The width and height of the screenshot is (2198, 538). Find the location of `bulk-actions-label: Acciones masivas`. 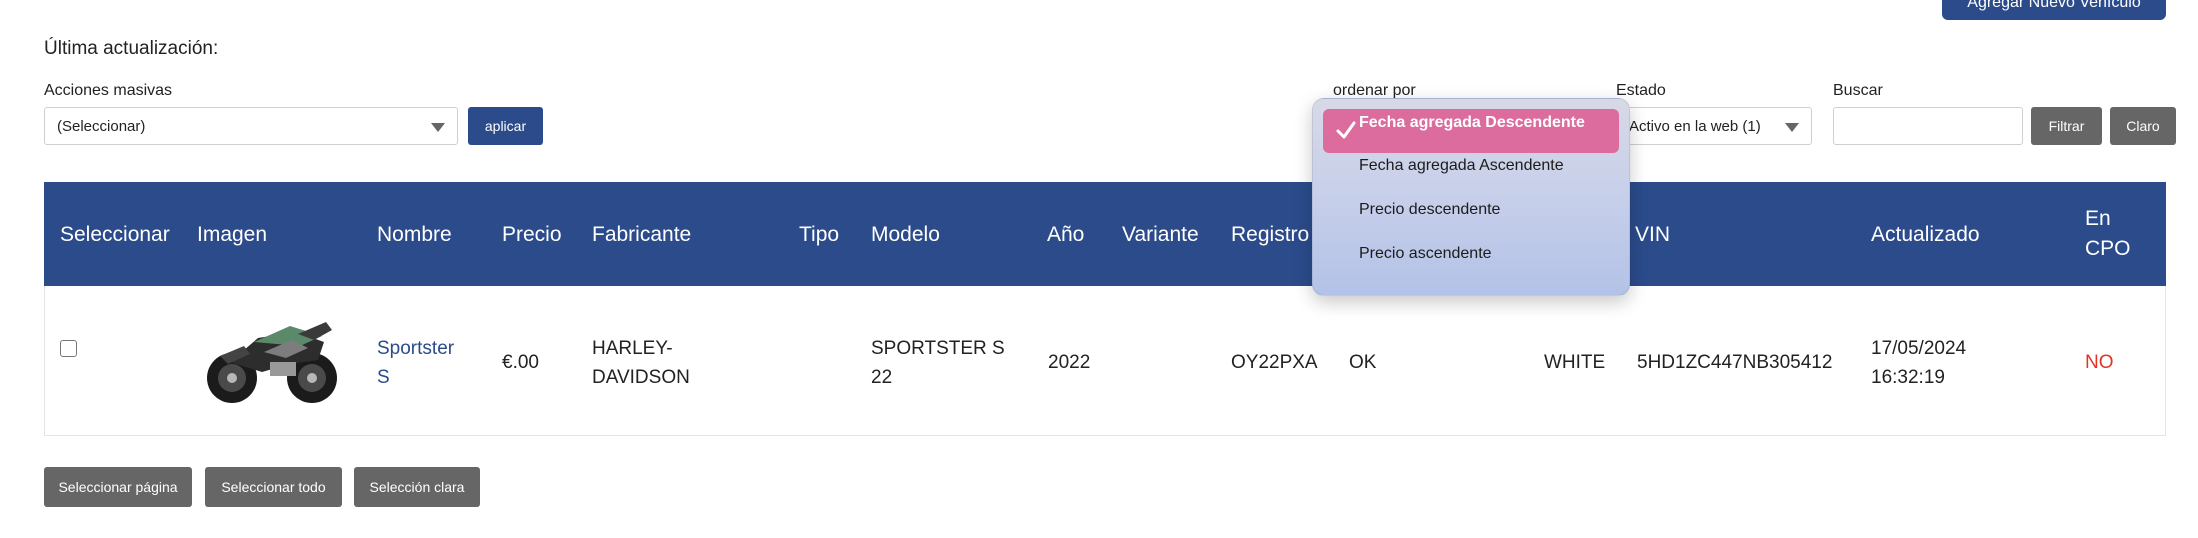

bulk-actions-label: Acciones masivas is located at coordinates (108, 90).